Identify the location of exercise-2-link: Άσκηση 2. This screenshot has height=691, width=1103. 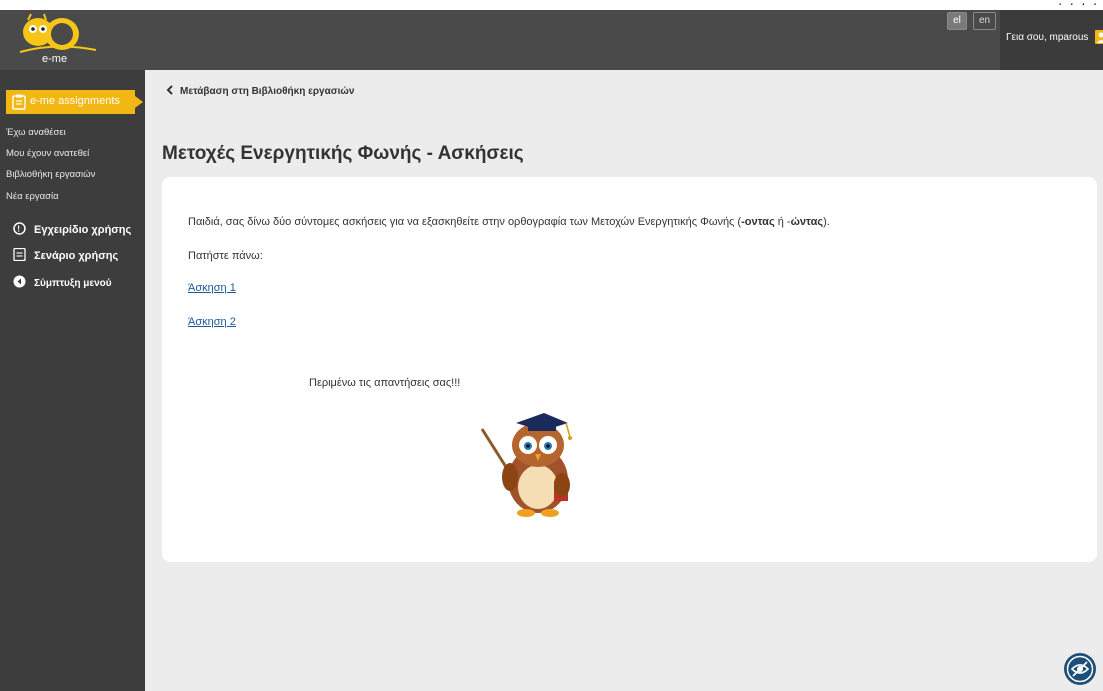
(212, 322).